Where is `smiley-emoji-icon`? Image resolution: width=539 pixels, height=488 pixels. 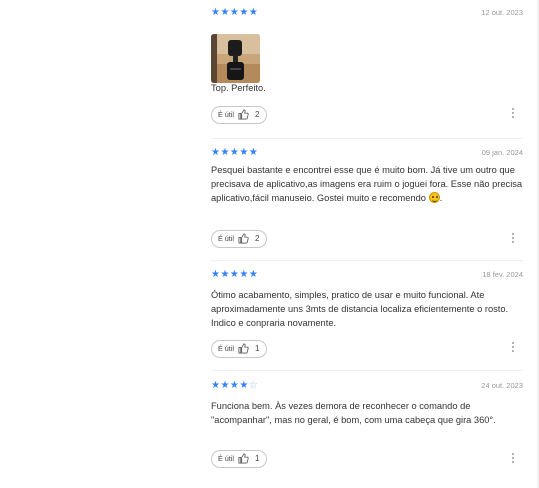
smiley-emoji-icon is located at coordinates (434, 197).